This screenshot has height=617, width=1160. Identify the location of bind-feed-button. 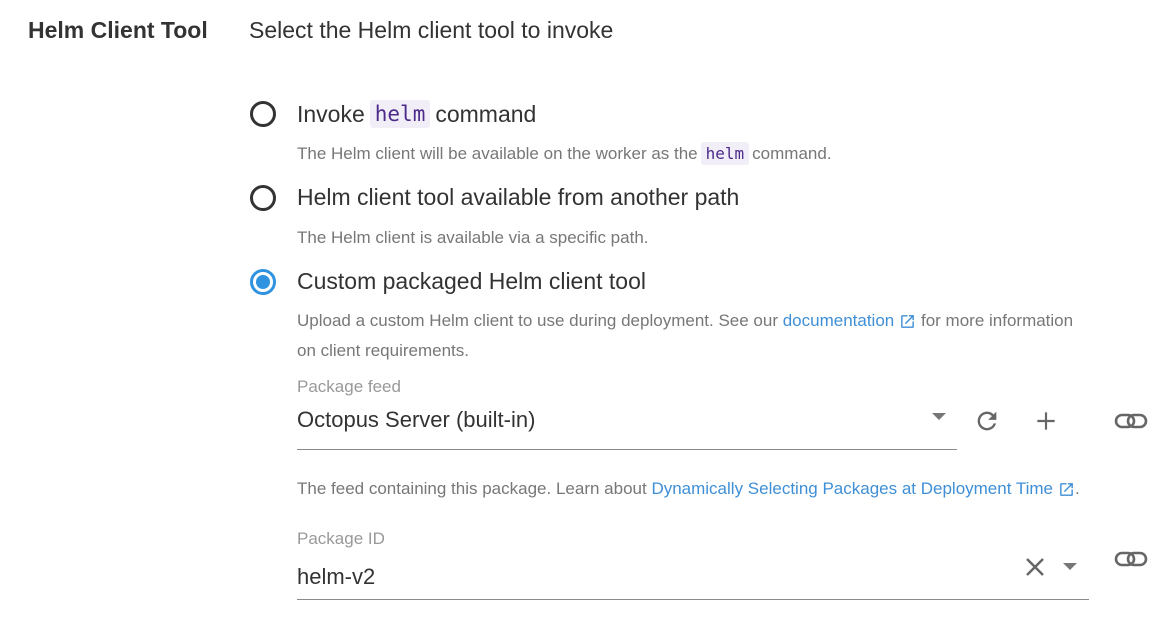
(1131, 421).